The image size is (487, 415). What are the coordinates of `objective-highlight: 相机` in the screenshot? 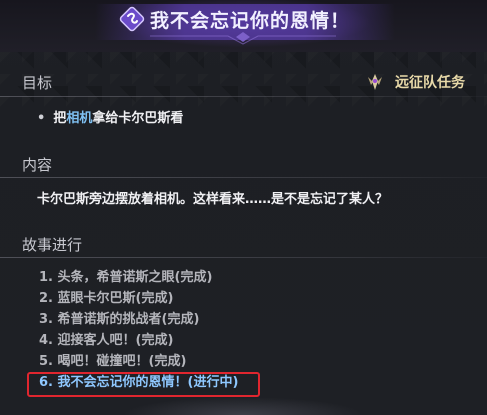 It's located at (79, 118).